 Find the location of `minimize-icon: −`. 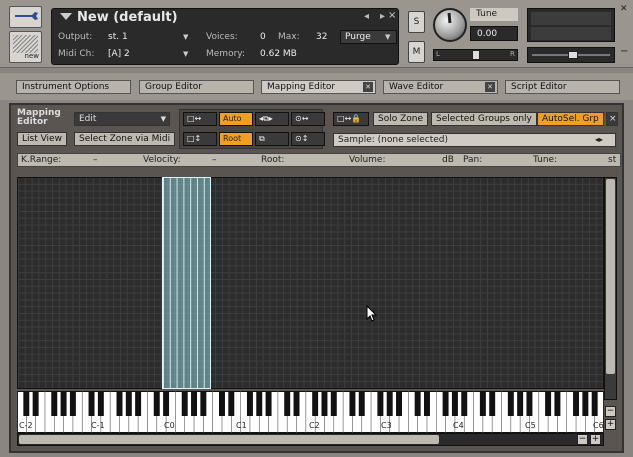

minimize-icon: − is located at coordinates (624, 51).